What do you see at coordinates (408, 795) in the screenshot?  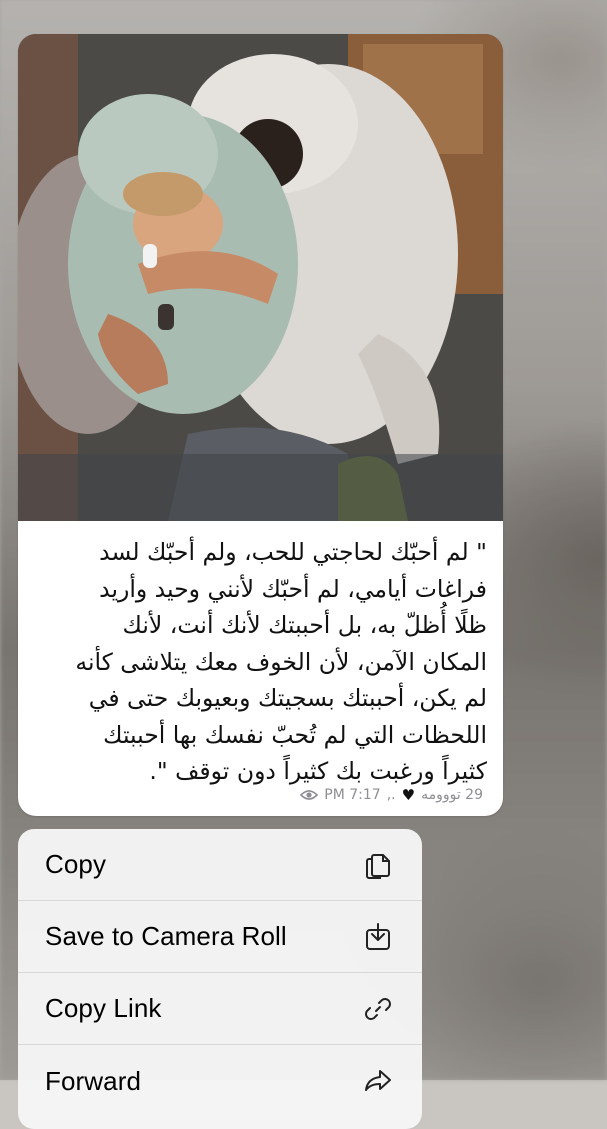 I see `black-heart-icon: ♥` at bounding box center [408, 795].